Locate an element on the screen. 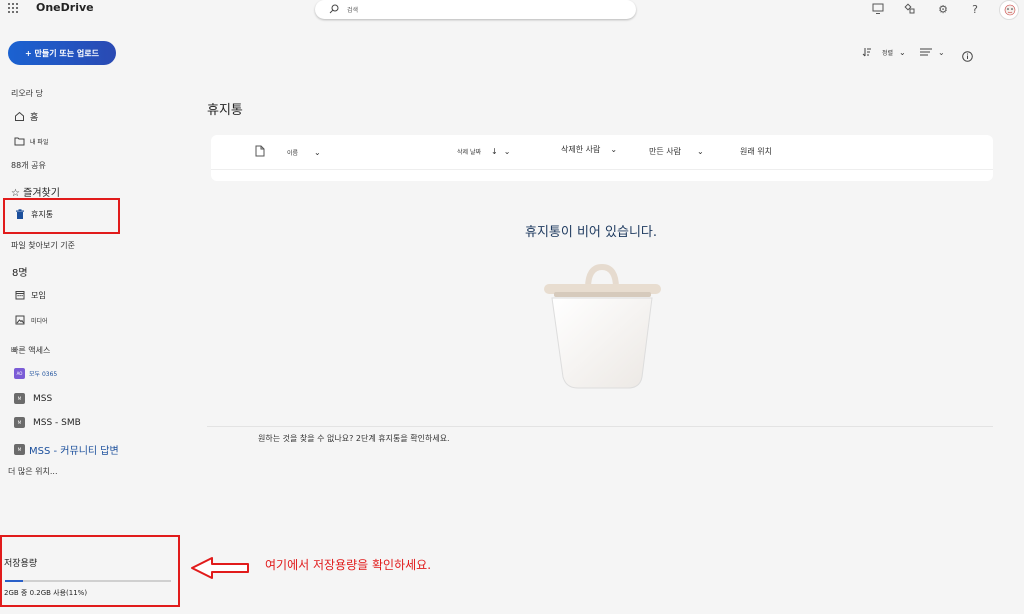 The width and height of the screenshot is (1024, 614). quick-access-item: M MSS is located at coordinates (33, 398).